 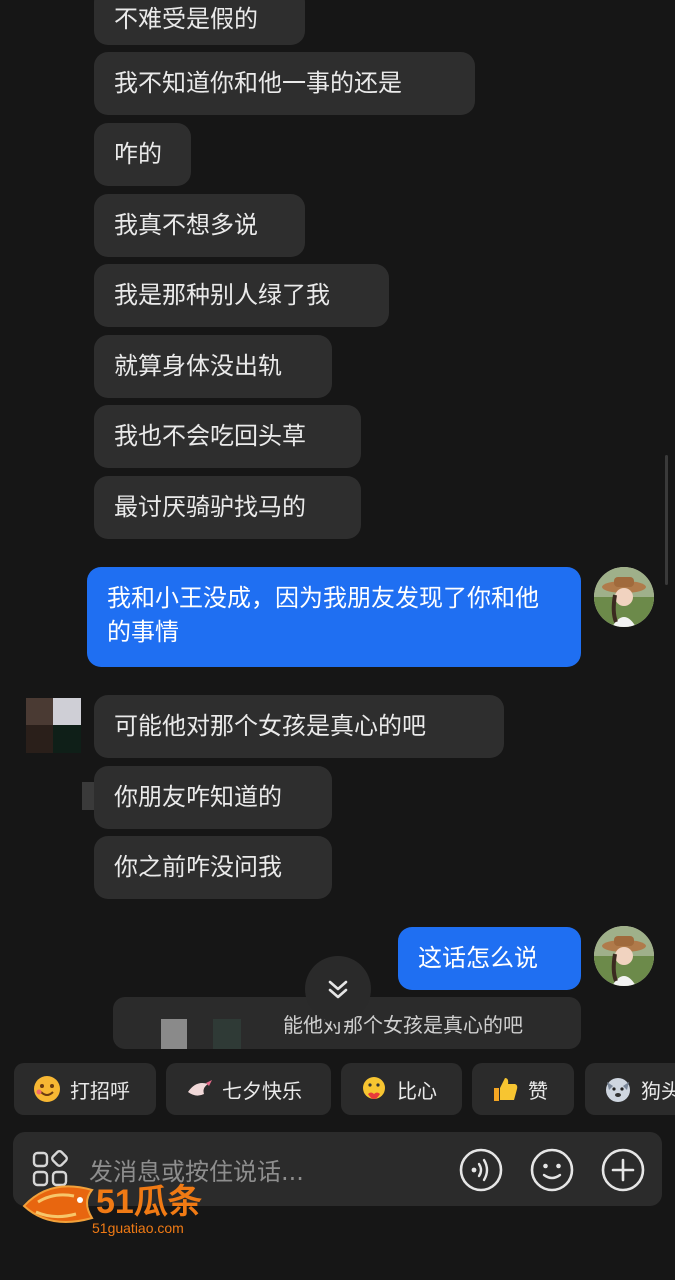 What do you see at coordinates (262, 1090) in the screenshot?
I see `chip-label: 七夕快乐` at bounding box center [262, 1090].